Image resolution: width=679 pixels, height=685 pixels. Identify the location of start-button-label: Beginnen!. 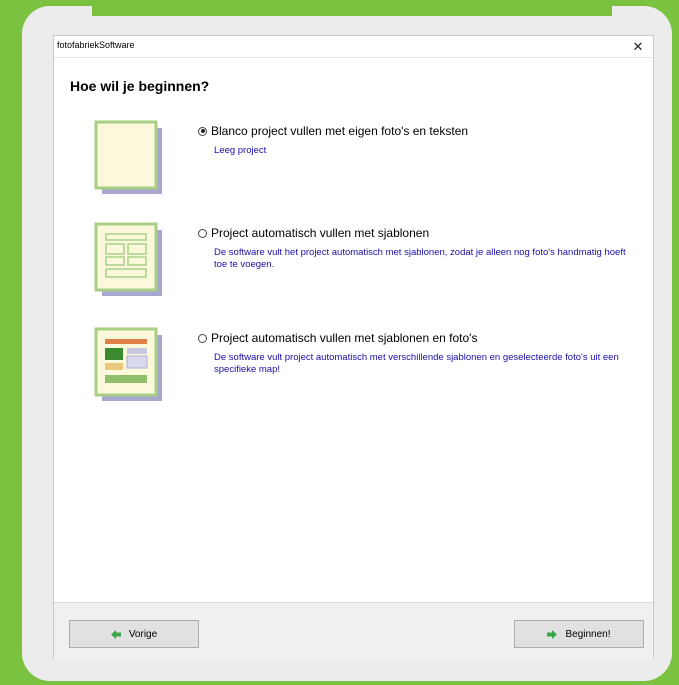
(588, 634).